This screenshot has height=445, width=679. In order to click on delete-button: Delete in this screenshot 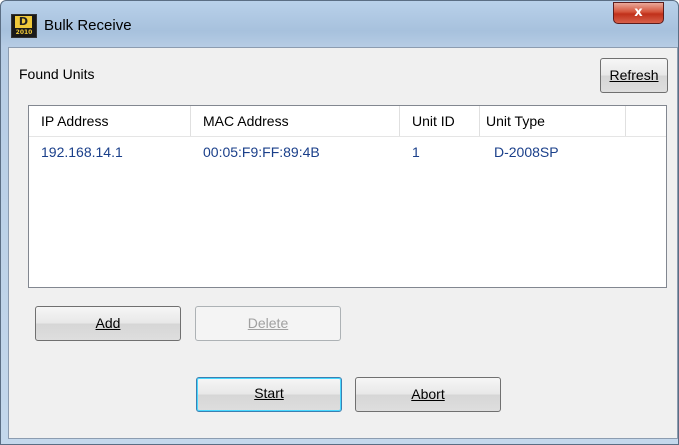, I will do `click(268, 323)`.